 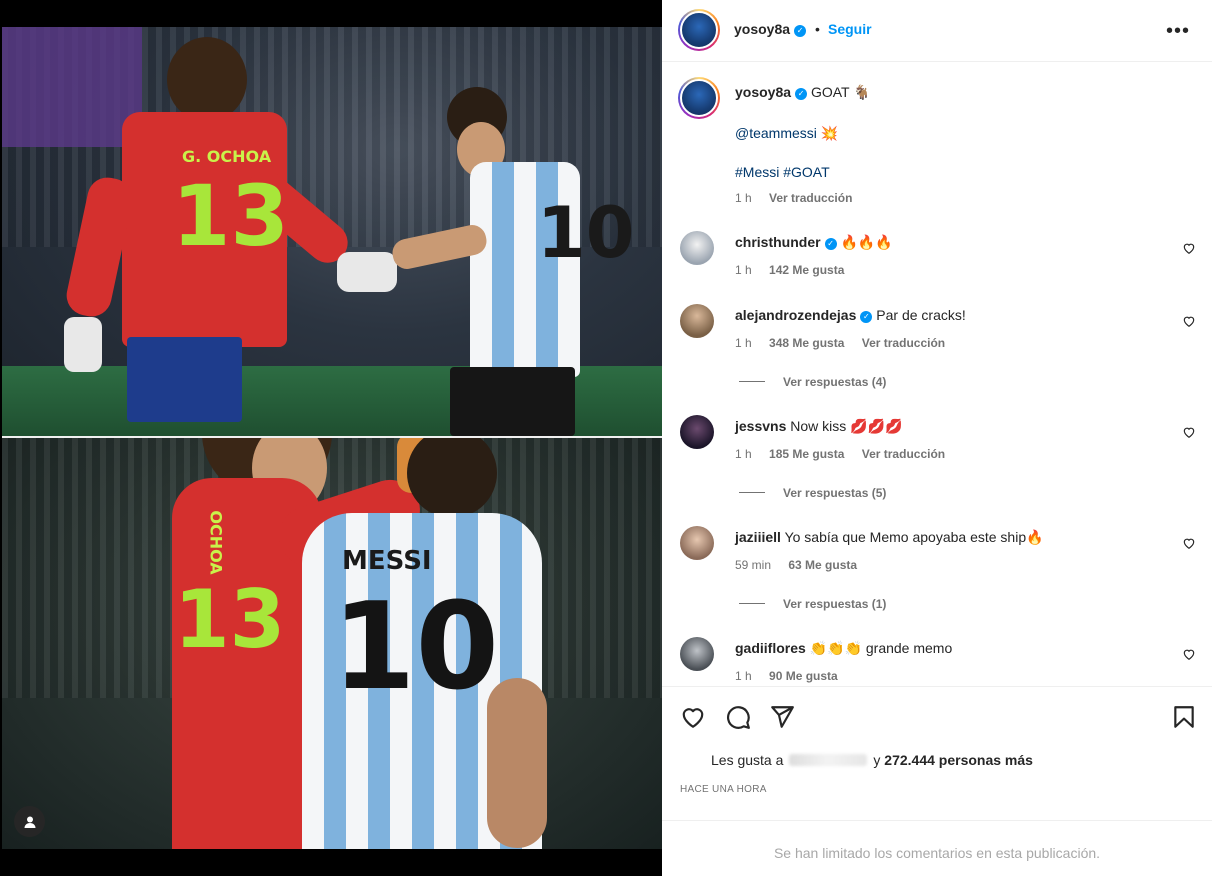 What do you see at coordinates (782, 717) in the screenshot?
I see `share-icon` at bounding box center [782, 717].